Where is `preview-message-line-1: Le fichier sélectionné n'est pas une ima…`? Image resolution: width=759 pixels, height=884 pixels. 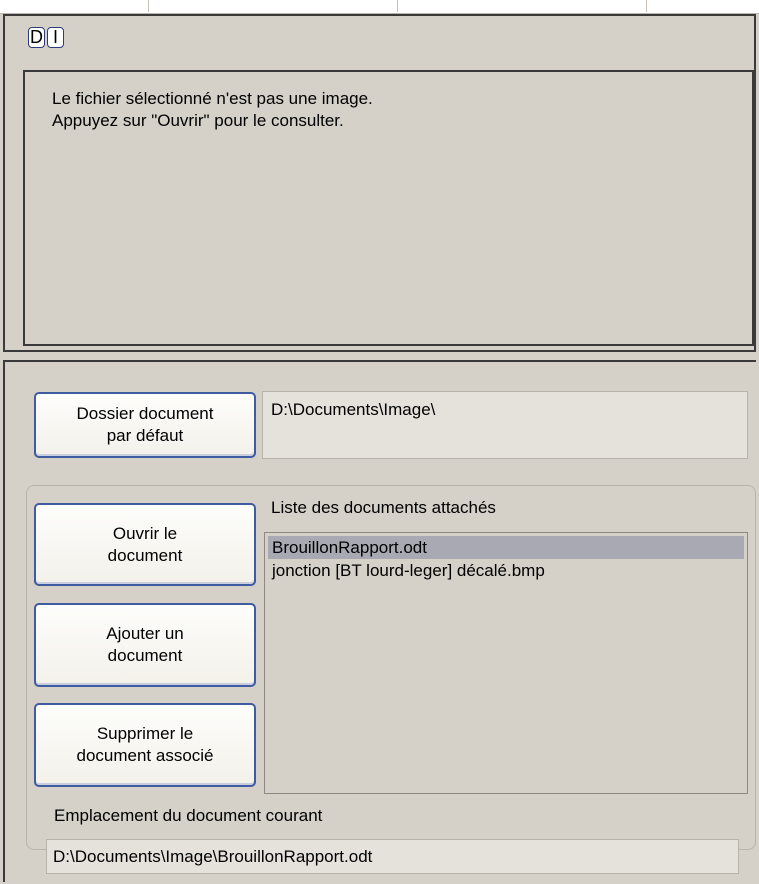
preview-message-line-1: Le fichier sélectionné n'est pas une ima… is located at coordinates (212, 98).